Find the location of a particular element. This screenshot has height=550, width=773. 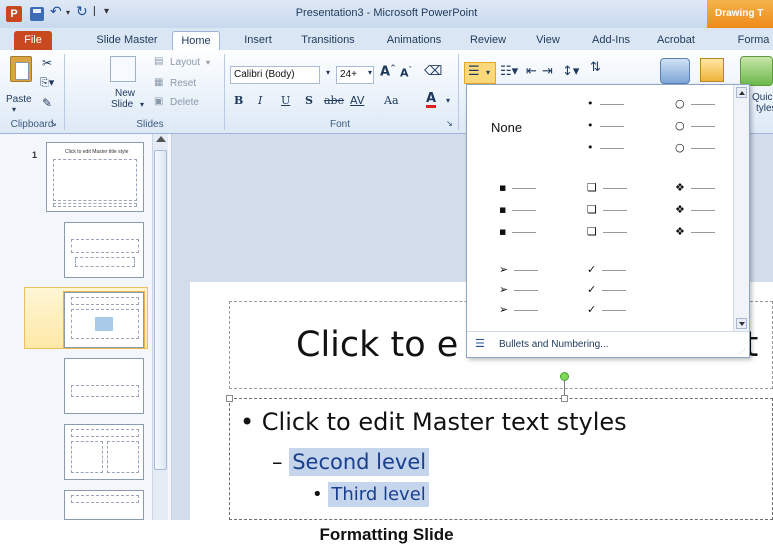

shapes-icon is located at coordinates (675, 71).